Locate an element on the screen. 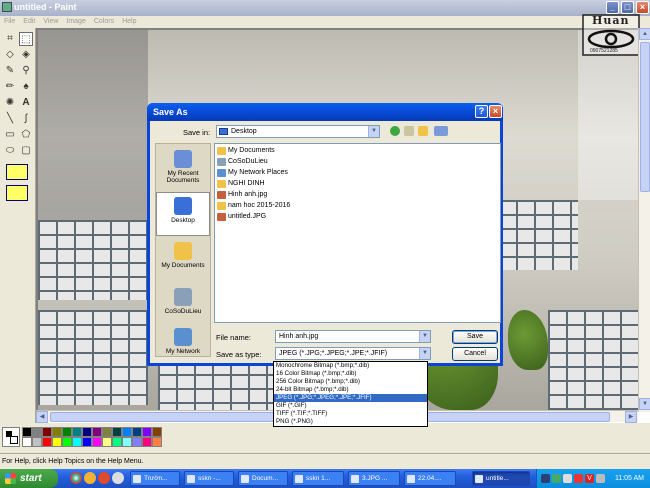 Image resolution: width=650 pixels, height=488 pixels. dialog-close-button: × is located at coordinates (495, 111).